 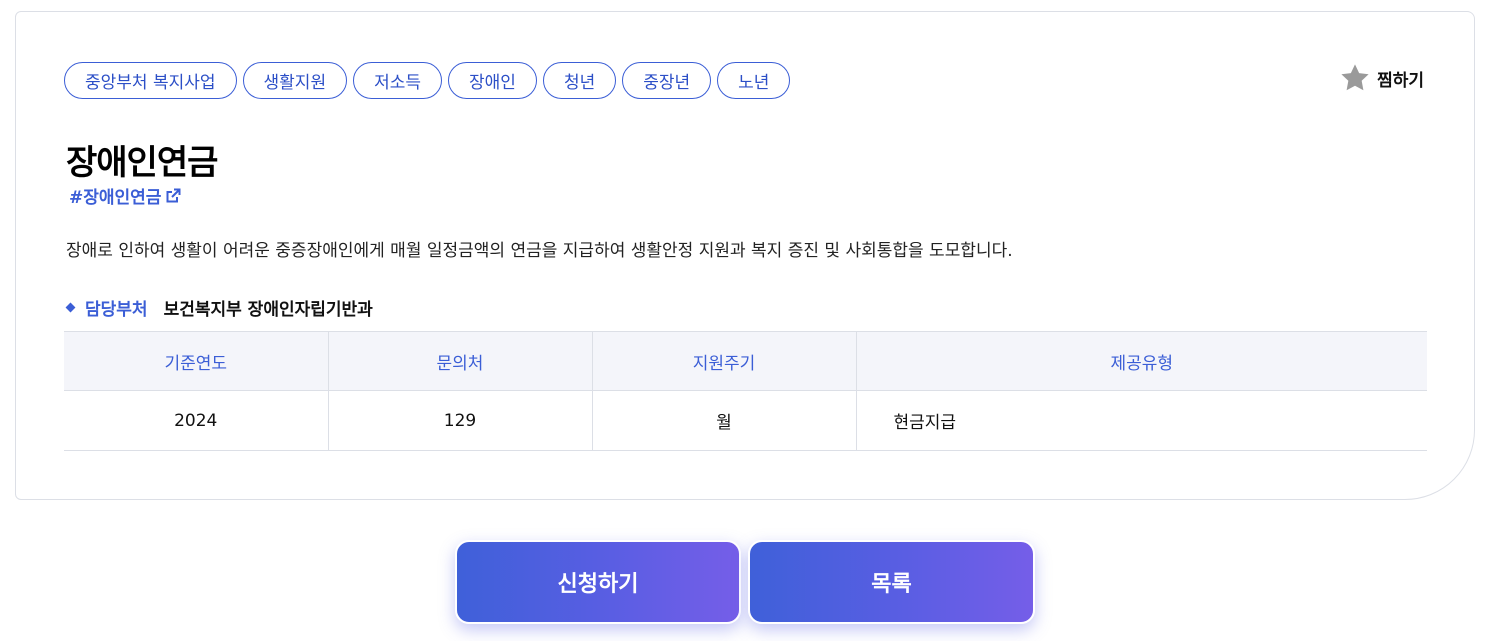 What do you see at coordinates (492, 80) in the screenshot?
I see `tag-disabled: 장애인` at bounding box center [492, 80].